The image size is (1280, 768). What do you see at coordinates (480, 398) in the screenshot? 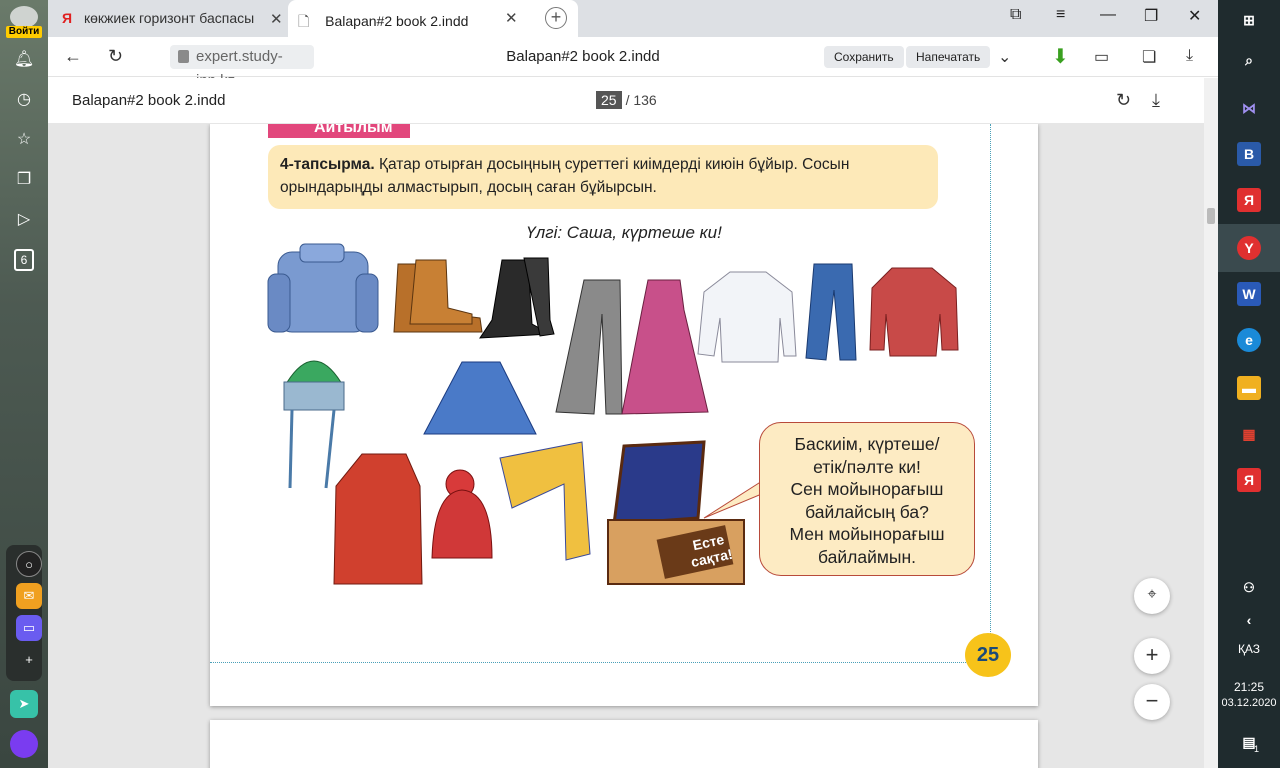
I see `skirt-image` at bounding box center [480, 398].